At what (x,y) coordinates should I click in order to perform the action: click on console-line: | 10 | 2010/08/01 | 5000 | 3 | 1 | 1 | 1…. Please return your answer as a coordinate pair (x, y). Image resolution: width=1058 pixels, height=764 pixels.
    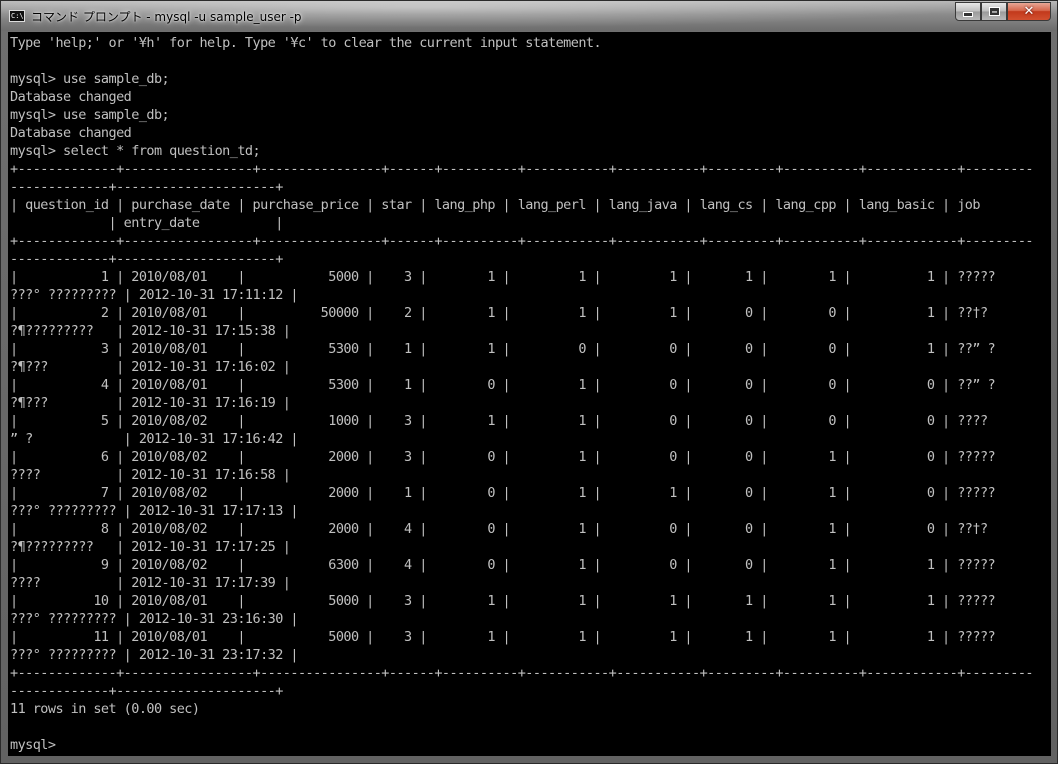
    Looking at the image, I should click on (503, 601).